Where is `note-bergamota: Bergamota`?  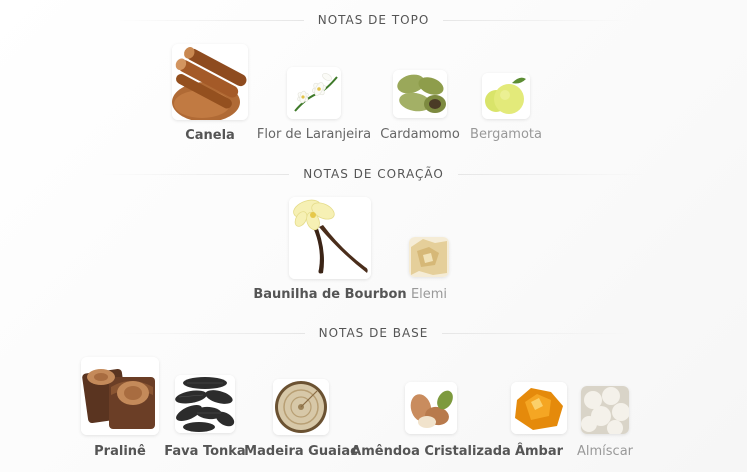 note-bergamota: Bergamota is located at coordinates (506, 113).